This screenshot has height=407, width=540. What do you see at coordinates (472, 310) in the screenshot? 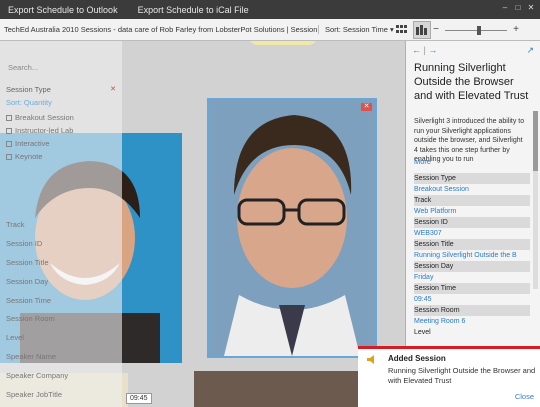
I see `field-label: Session Room` at bounding box center [472, 310].